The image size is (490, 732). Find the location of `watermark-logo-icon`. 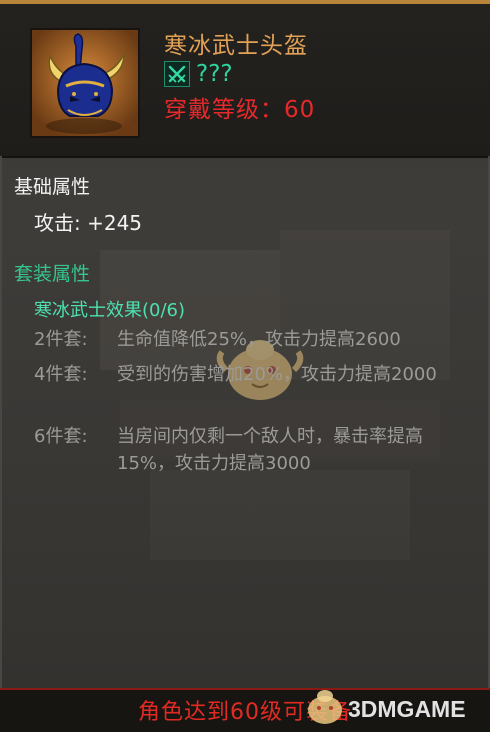

watermark-logo-icon is located at coordinates (325, 707).